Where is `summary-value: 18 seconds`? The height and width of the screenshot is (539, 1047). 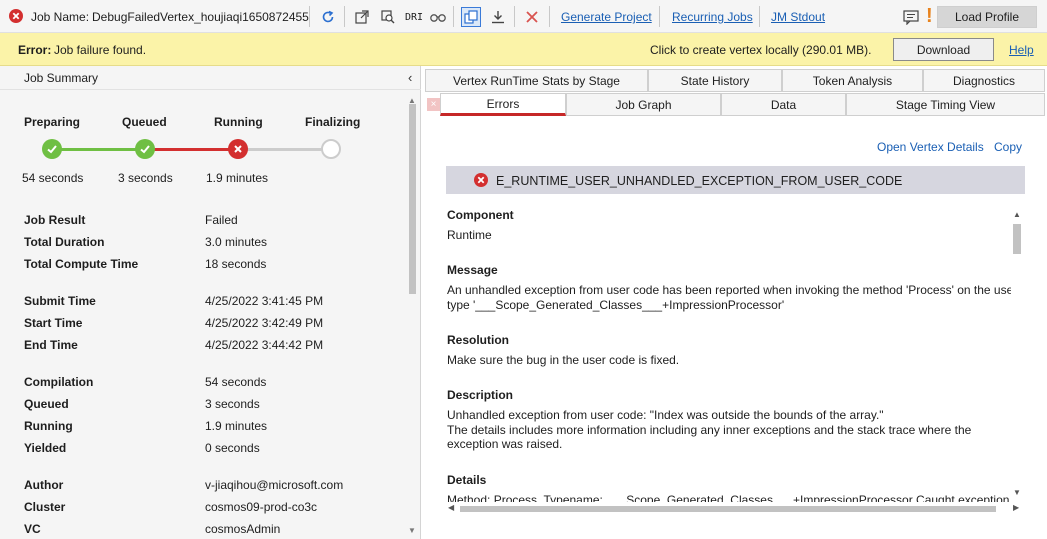 summary-value: 18 seconds is located at coordinates (236, 264).